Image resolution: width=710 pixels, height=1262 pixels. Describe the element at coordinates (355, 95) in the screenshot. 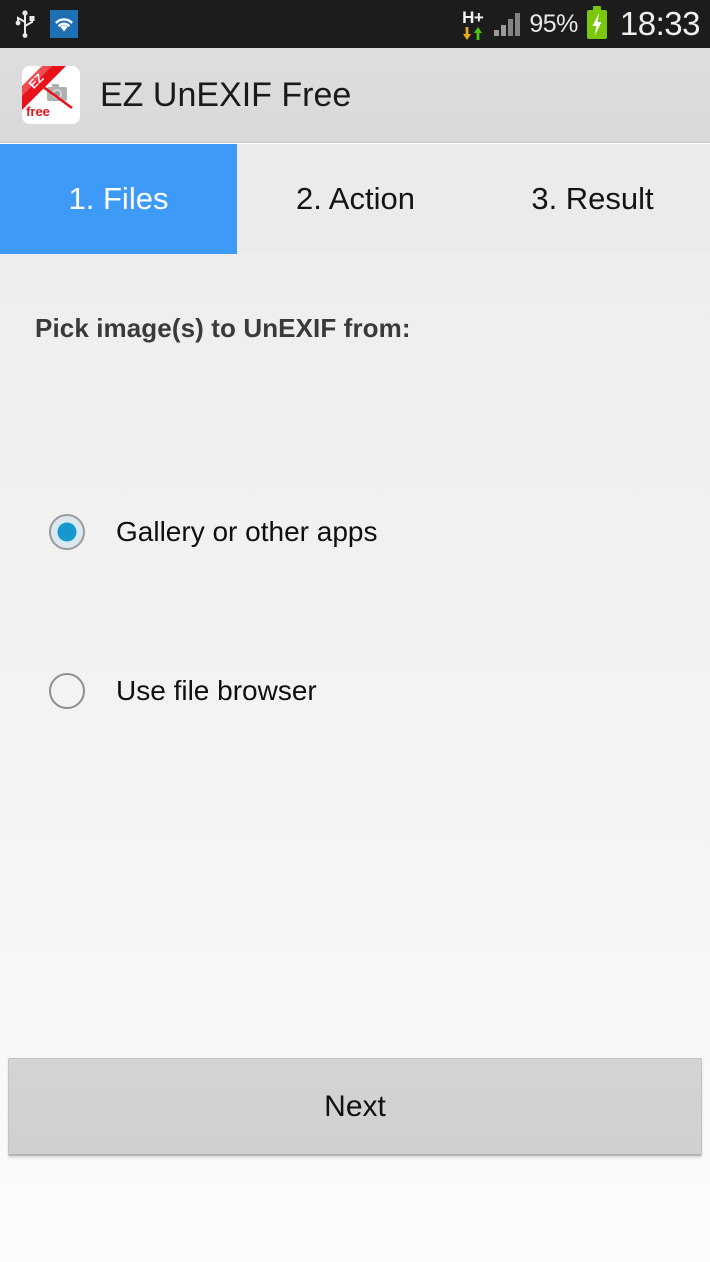

I see `action-bar: EZ free EZ UnEXIF Free` at that location.